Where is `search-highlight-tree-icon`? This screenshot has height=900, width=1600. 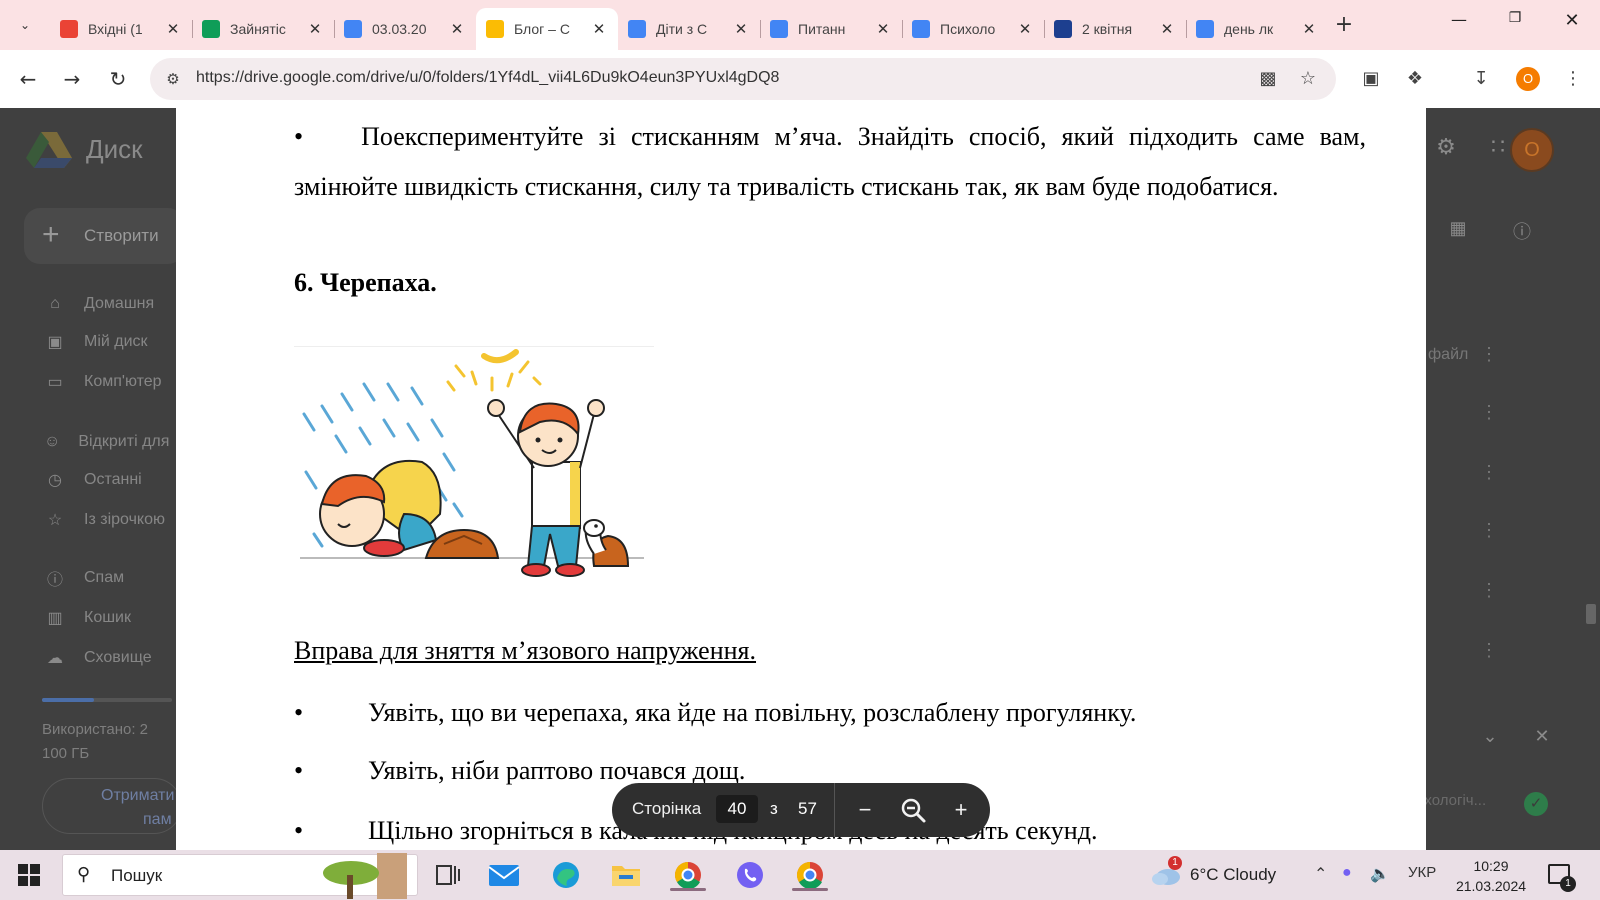
search-highlight-tree-icon is located at coordinates (365, 876).